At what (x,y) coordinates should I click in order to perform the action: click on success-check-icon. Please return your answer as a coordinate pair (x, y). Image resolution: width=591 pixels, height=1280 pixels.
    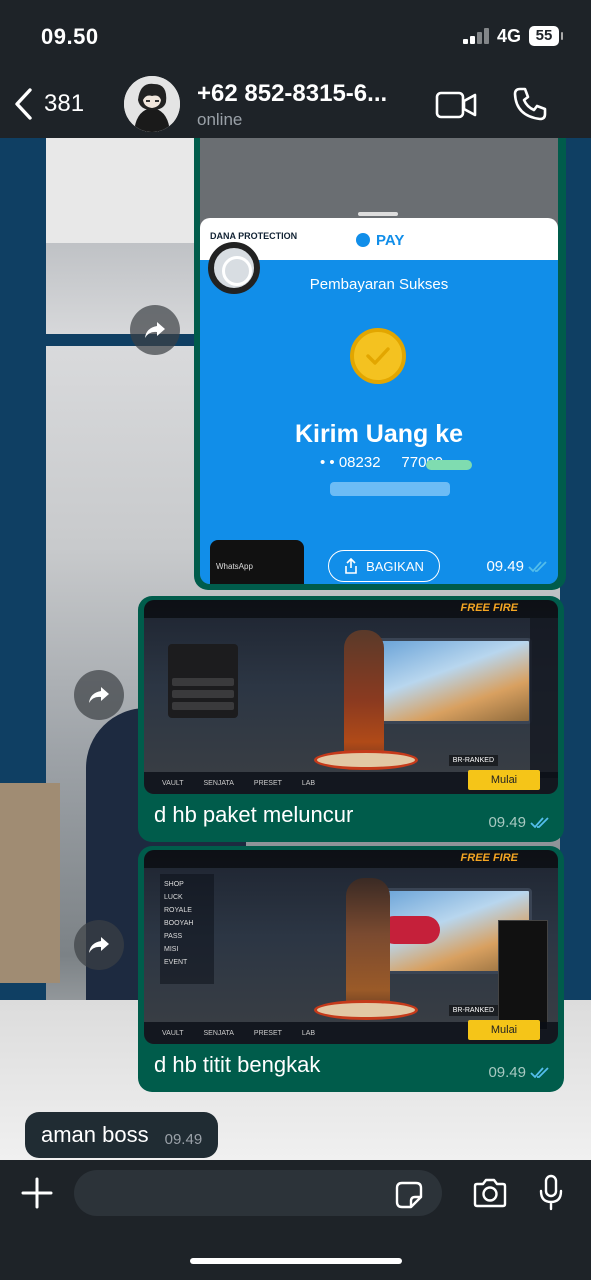
    Looking at the image, I should click on (378, 356).